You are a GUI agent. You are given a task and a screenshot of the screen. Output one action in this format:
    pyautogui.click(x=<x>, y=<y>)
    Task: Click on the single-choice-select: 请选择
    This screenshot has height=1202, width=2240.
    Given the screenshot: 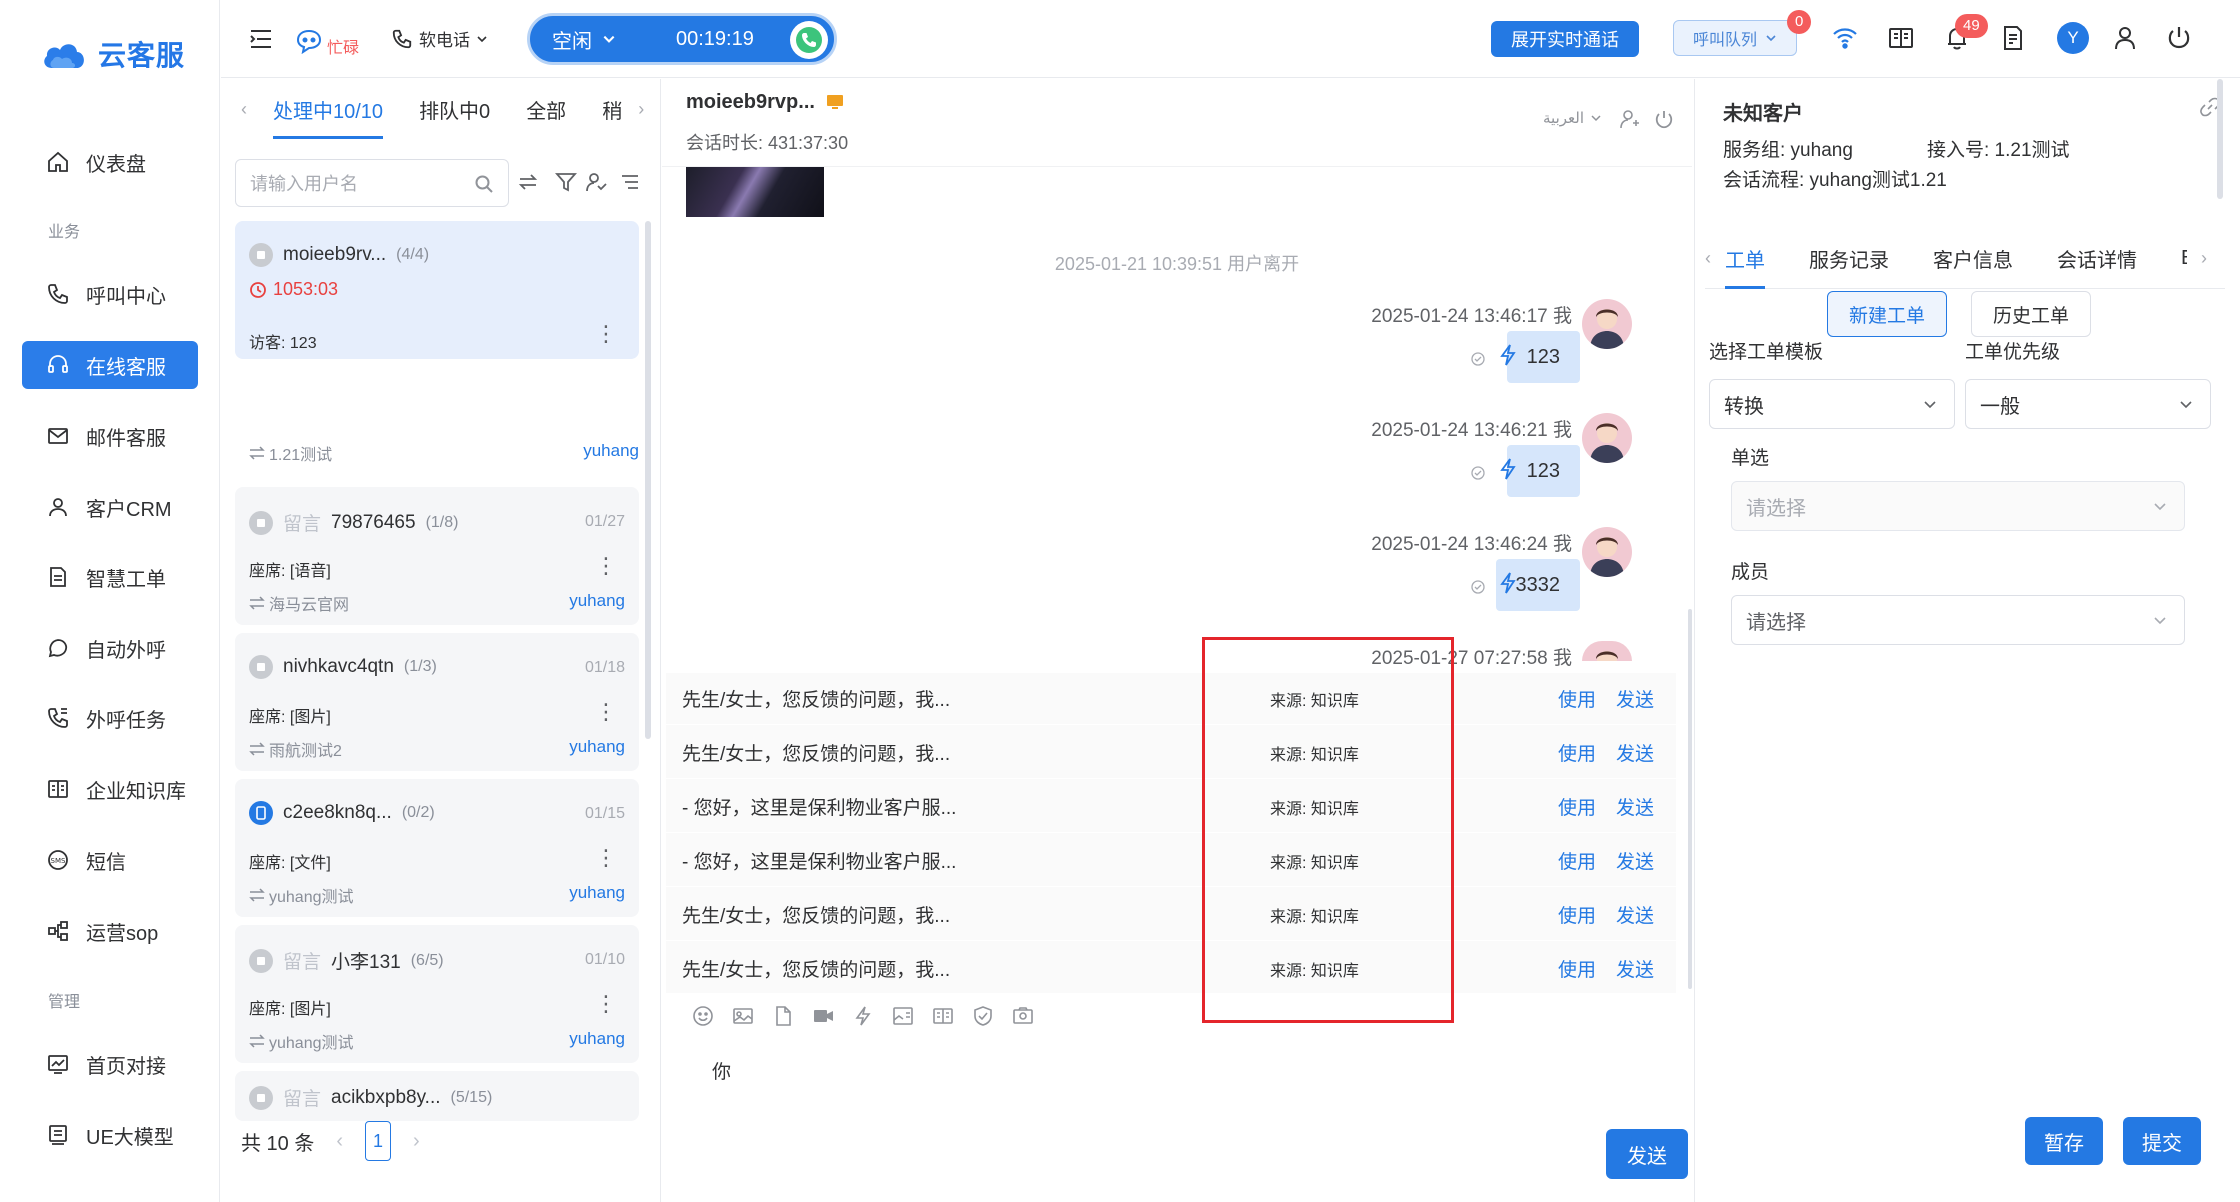 What is the action you would take?
    pyautogui.click(x=1958, y=506)
    